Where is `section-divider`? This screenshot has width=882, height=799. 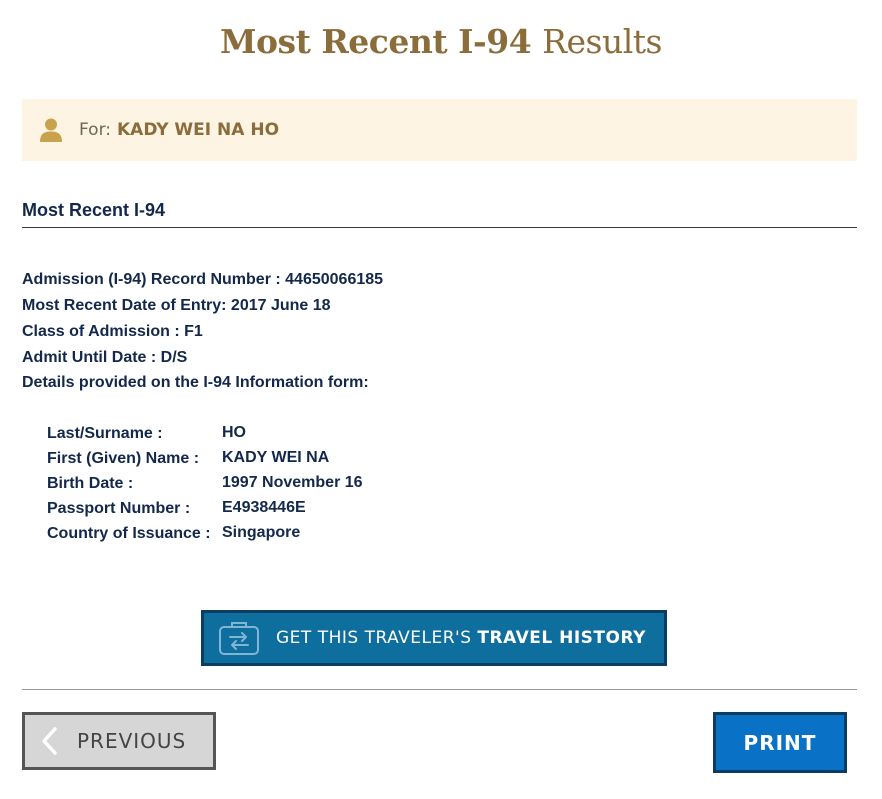
section-divider is located at coordinates (439, 227).